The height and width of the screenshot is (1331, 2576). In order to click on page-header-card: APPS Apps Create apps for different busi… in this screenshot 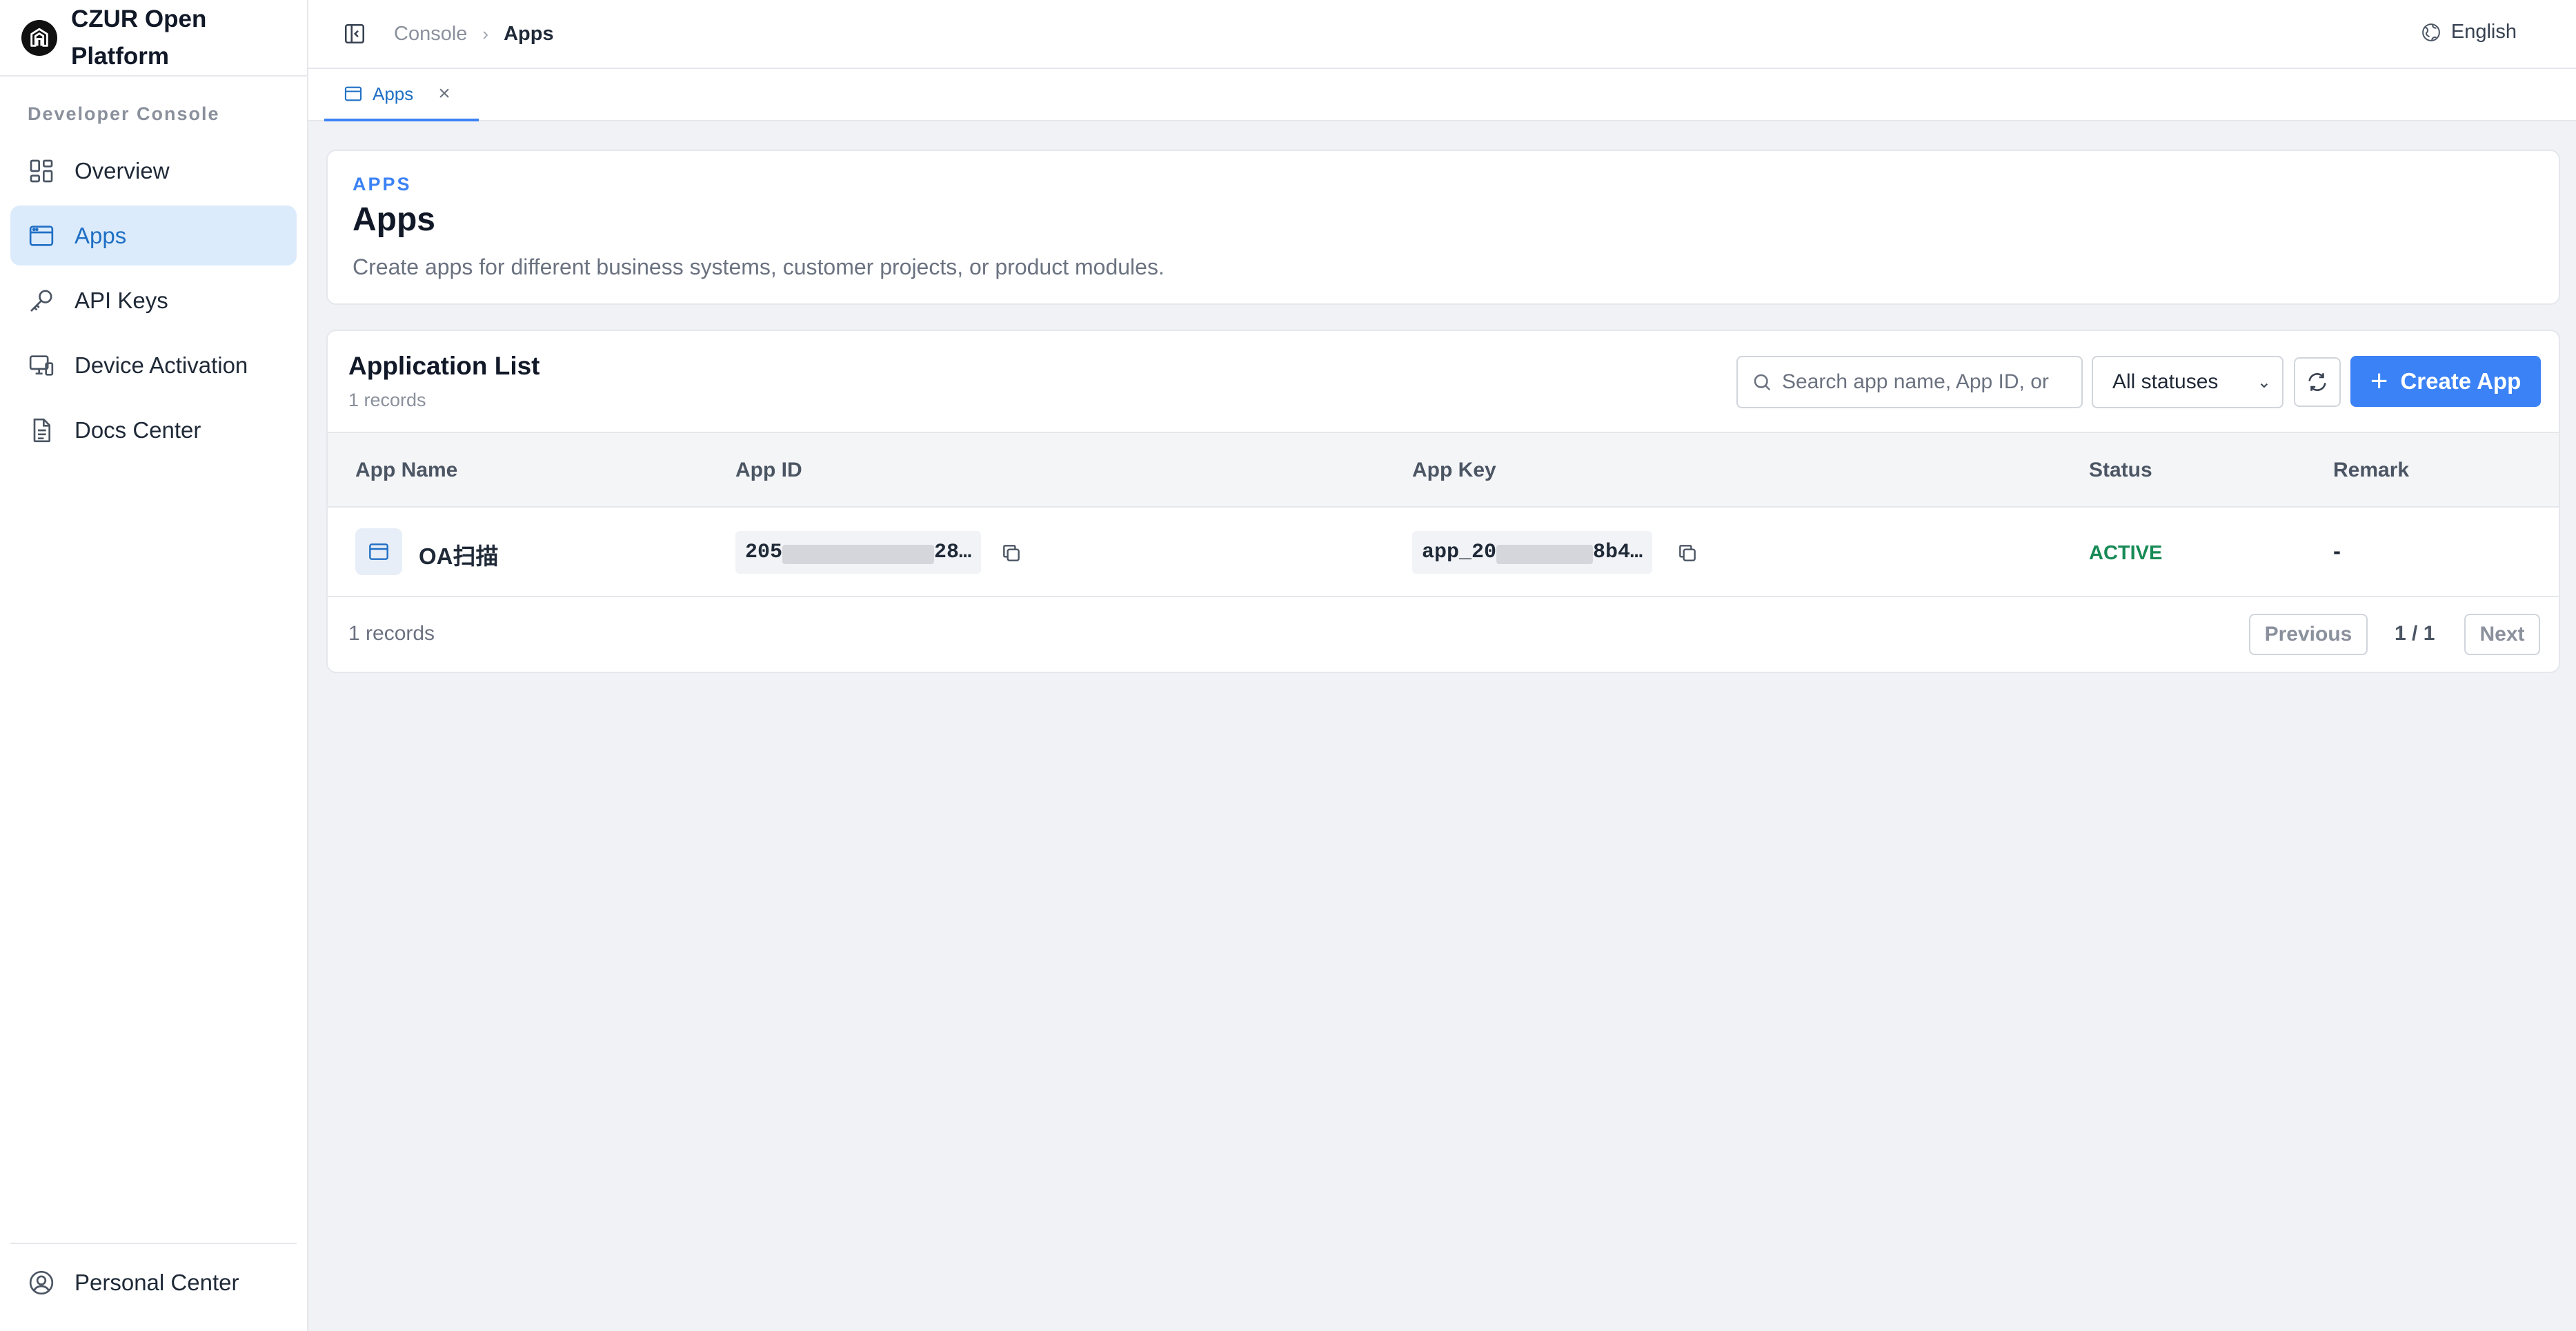, I will do `click(1443, 227)`.